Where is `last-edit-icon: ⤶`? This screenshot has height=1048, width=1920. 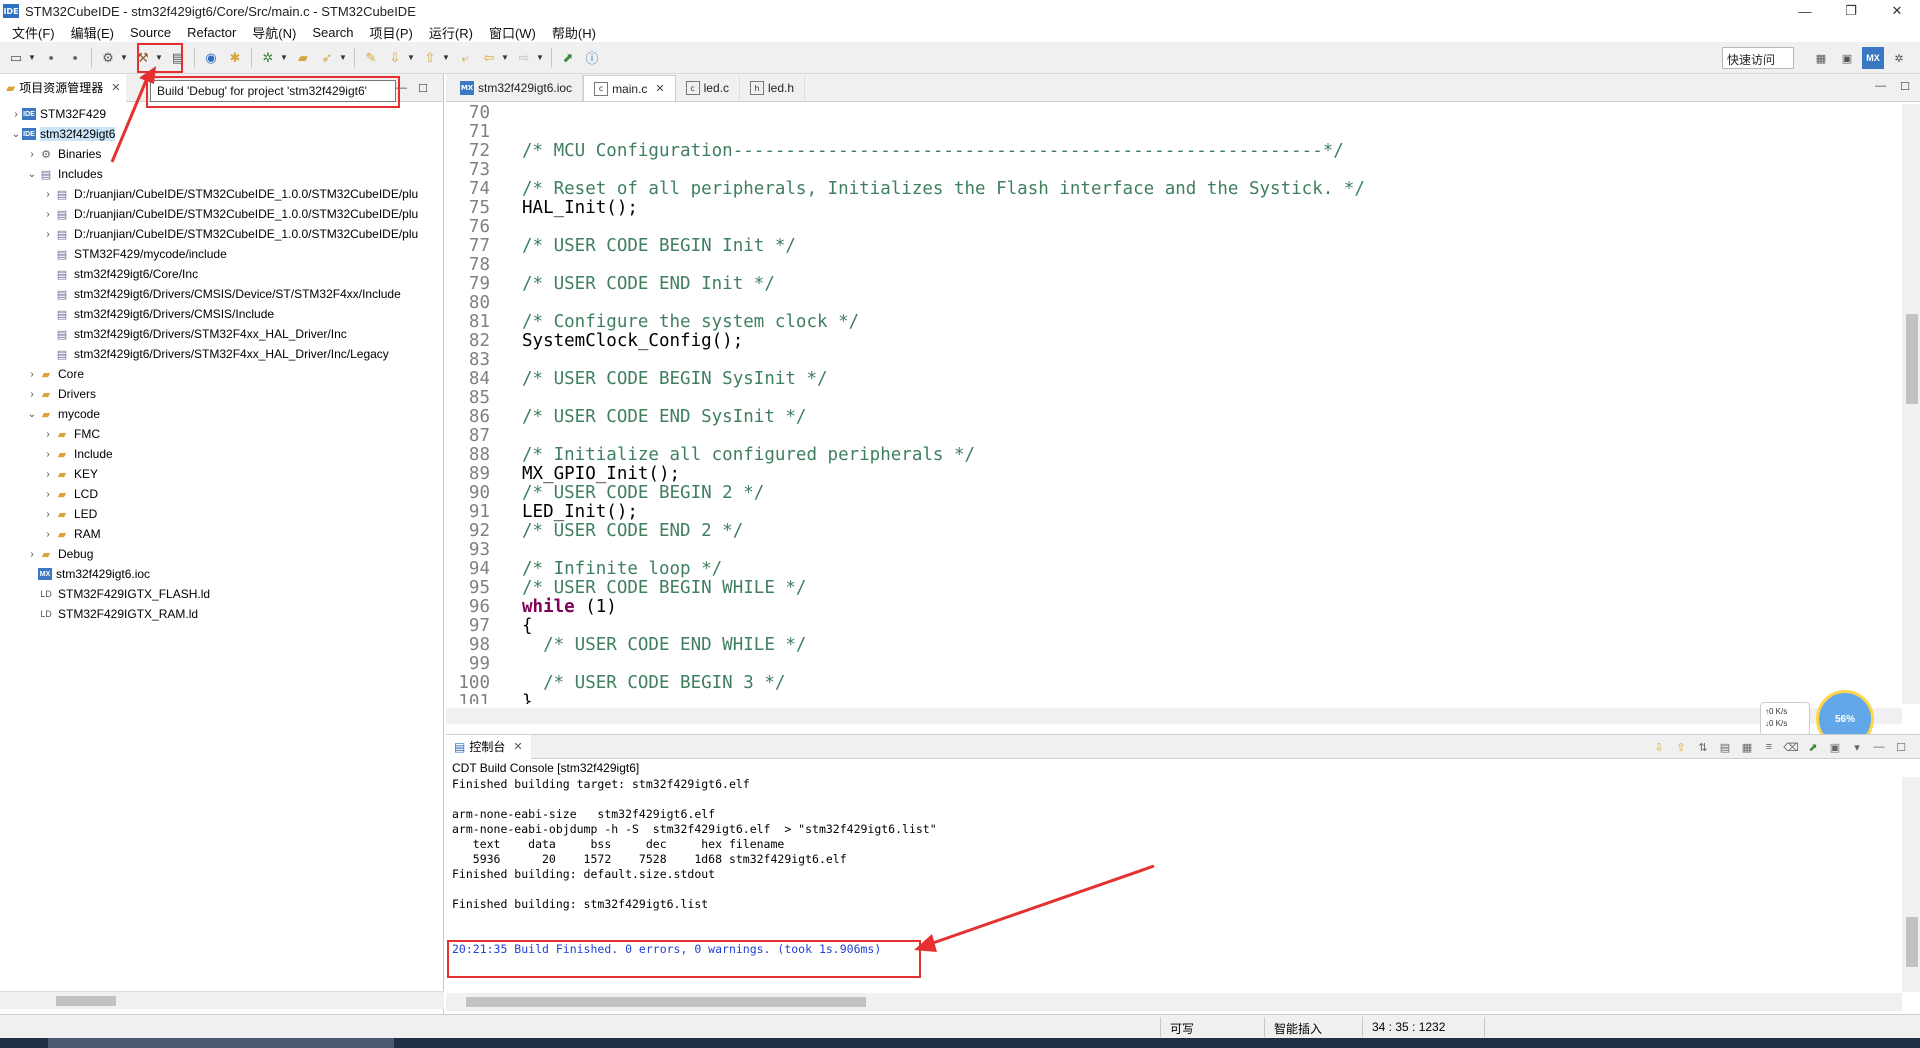
last-edit-icon: ⤶ is located at coordinates (465, 58).